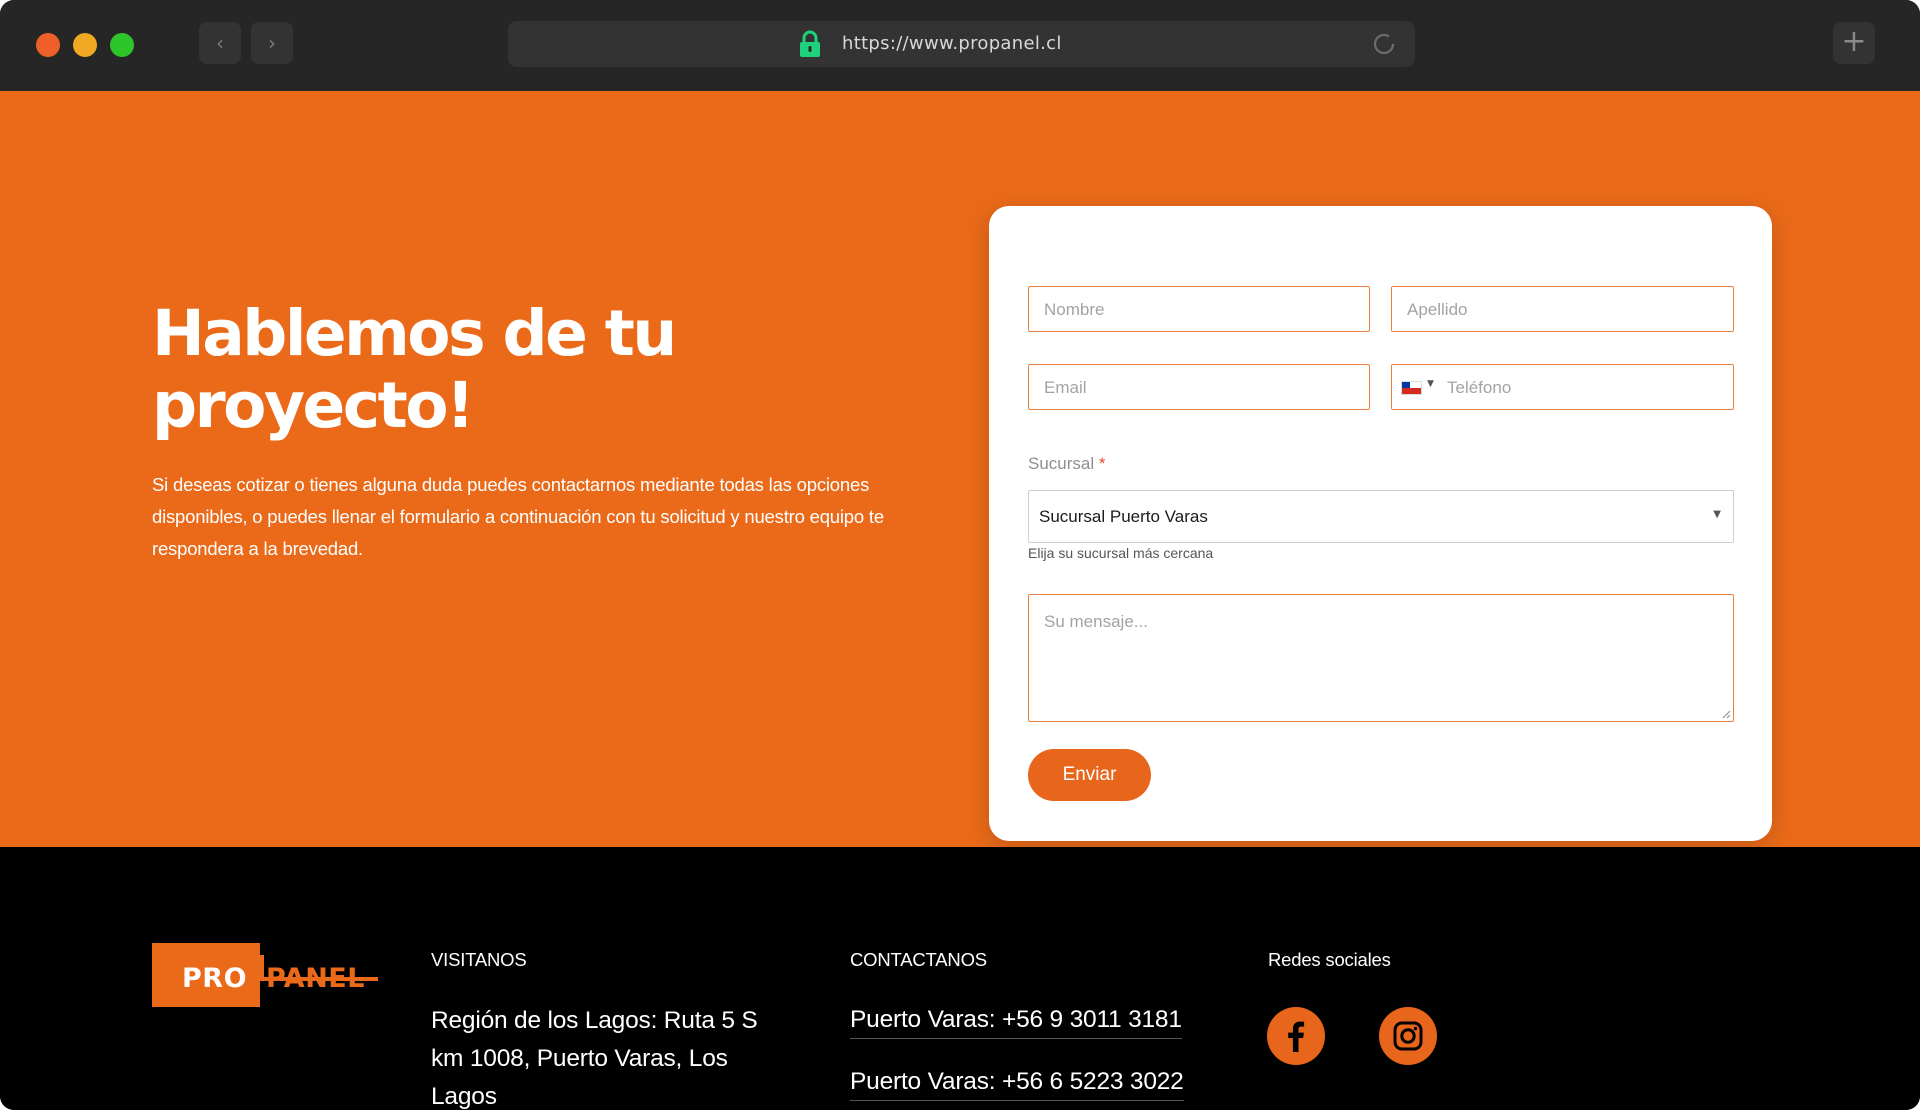 This screenshot has width=1920, height=1110. I want to click on chevron-right-icon: ›, so click(272, 43).